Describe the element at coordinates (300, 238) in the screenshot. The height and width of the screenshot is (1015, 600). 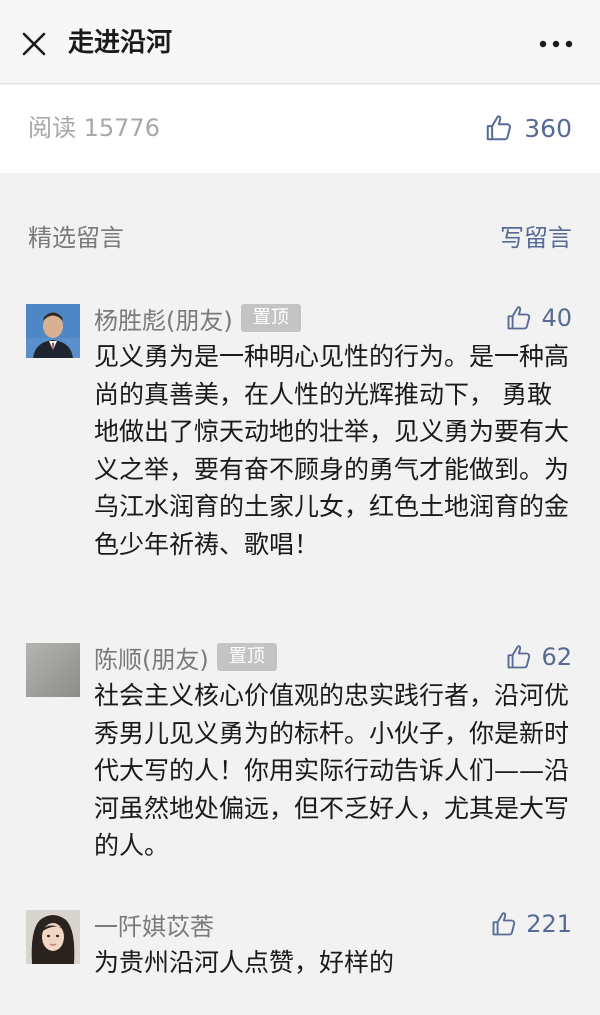
I see `comments-header: 精选留言 写留言` at that location.